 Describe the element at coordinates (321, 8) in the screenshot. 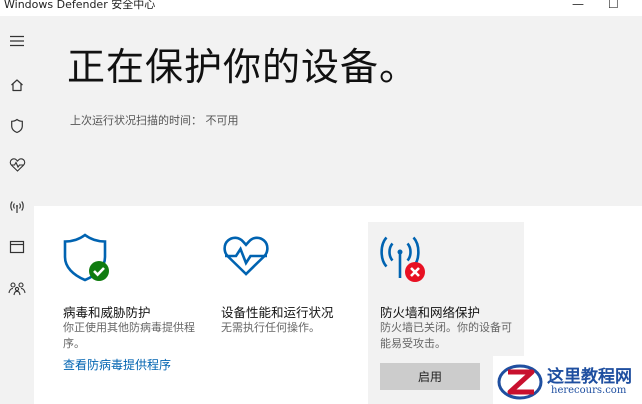

I see `title-bar: Windows Defender 安全中心 — ☐` at that location.